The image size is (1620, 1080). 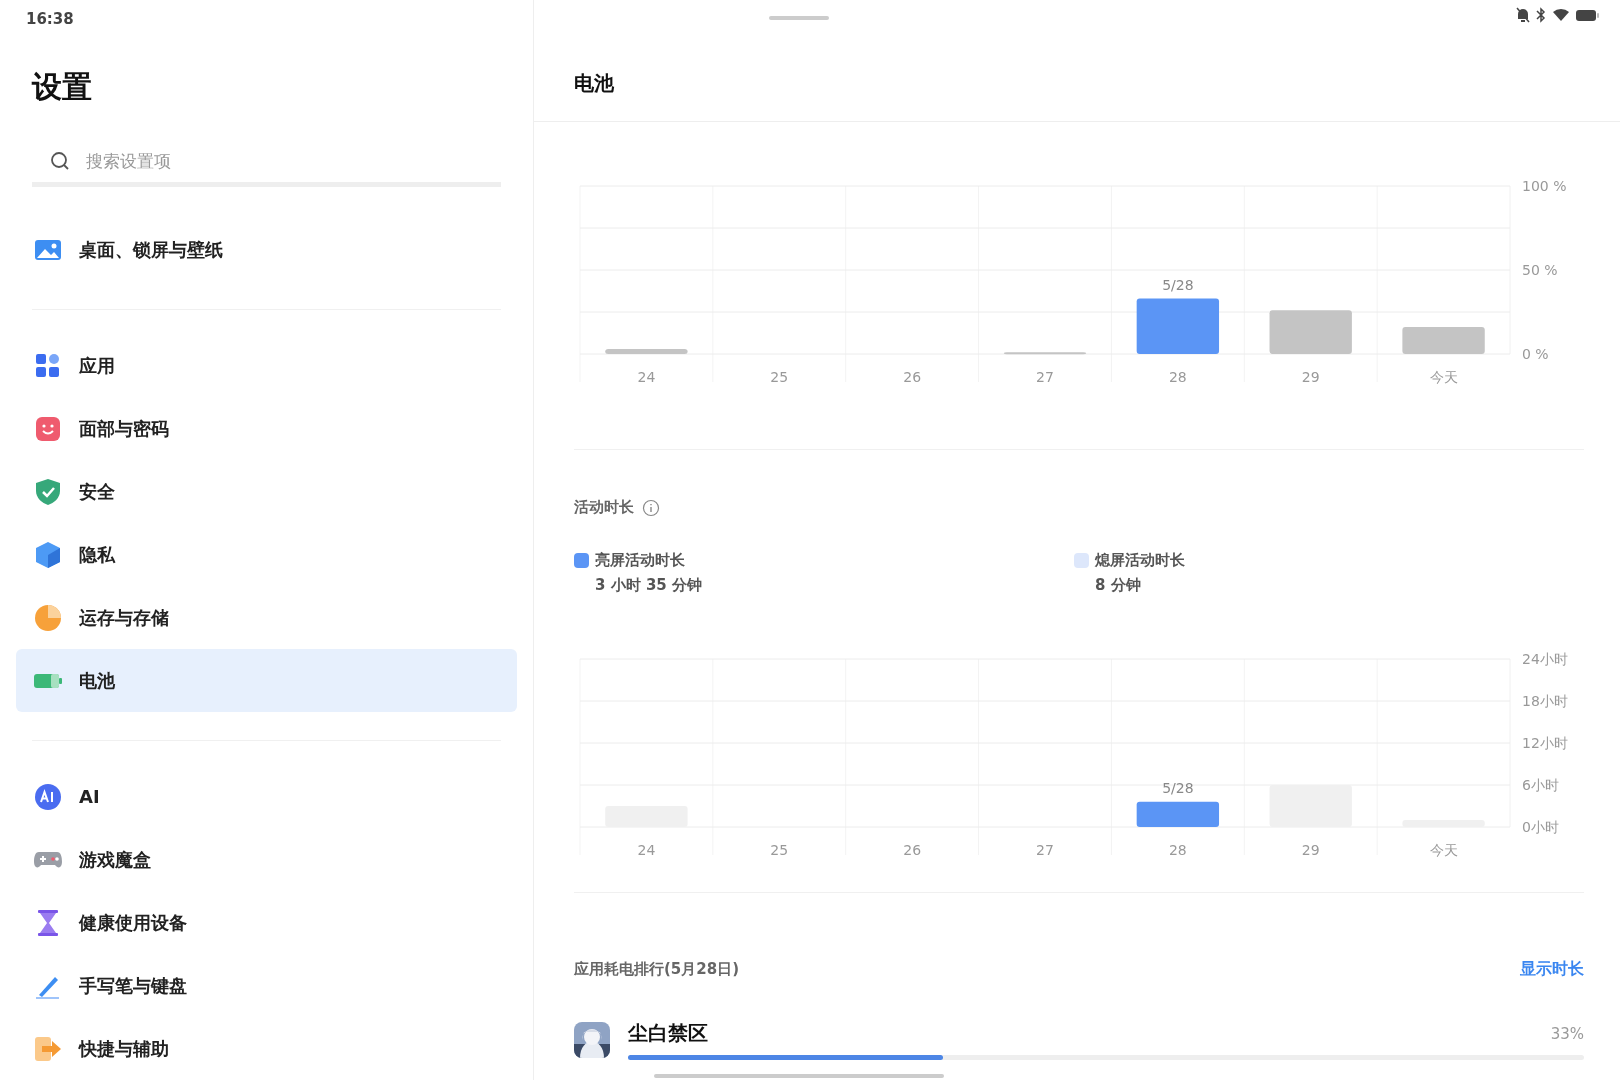 I want to click on section-title: 活动时长, so click(x=604, y=507).